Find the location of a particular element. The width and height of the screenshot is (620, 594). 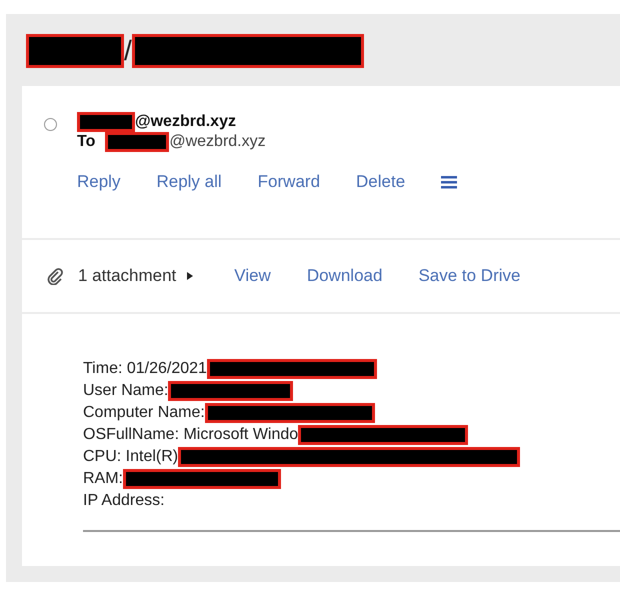

text: OSFullName: Microsoft Windo is located at coordinates (190, 435).